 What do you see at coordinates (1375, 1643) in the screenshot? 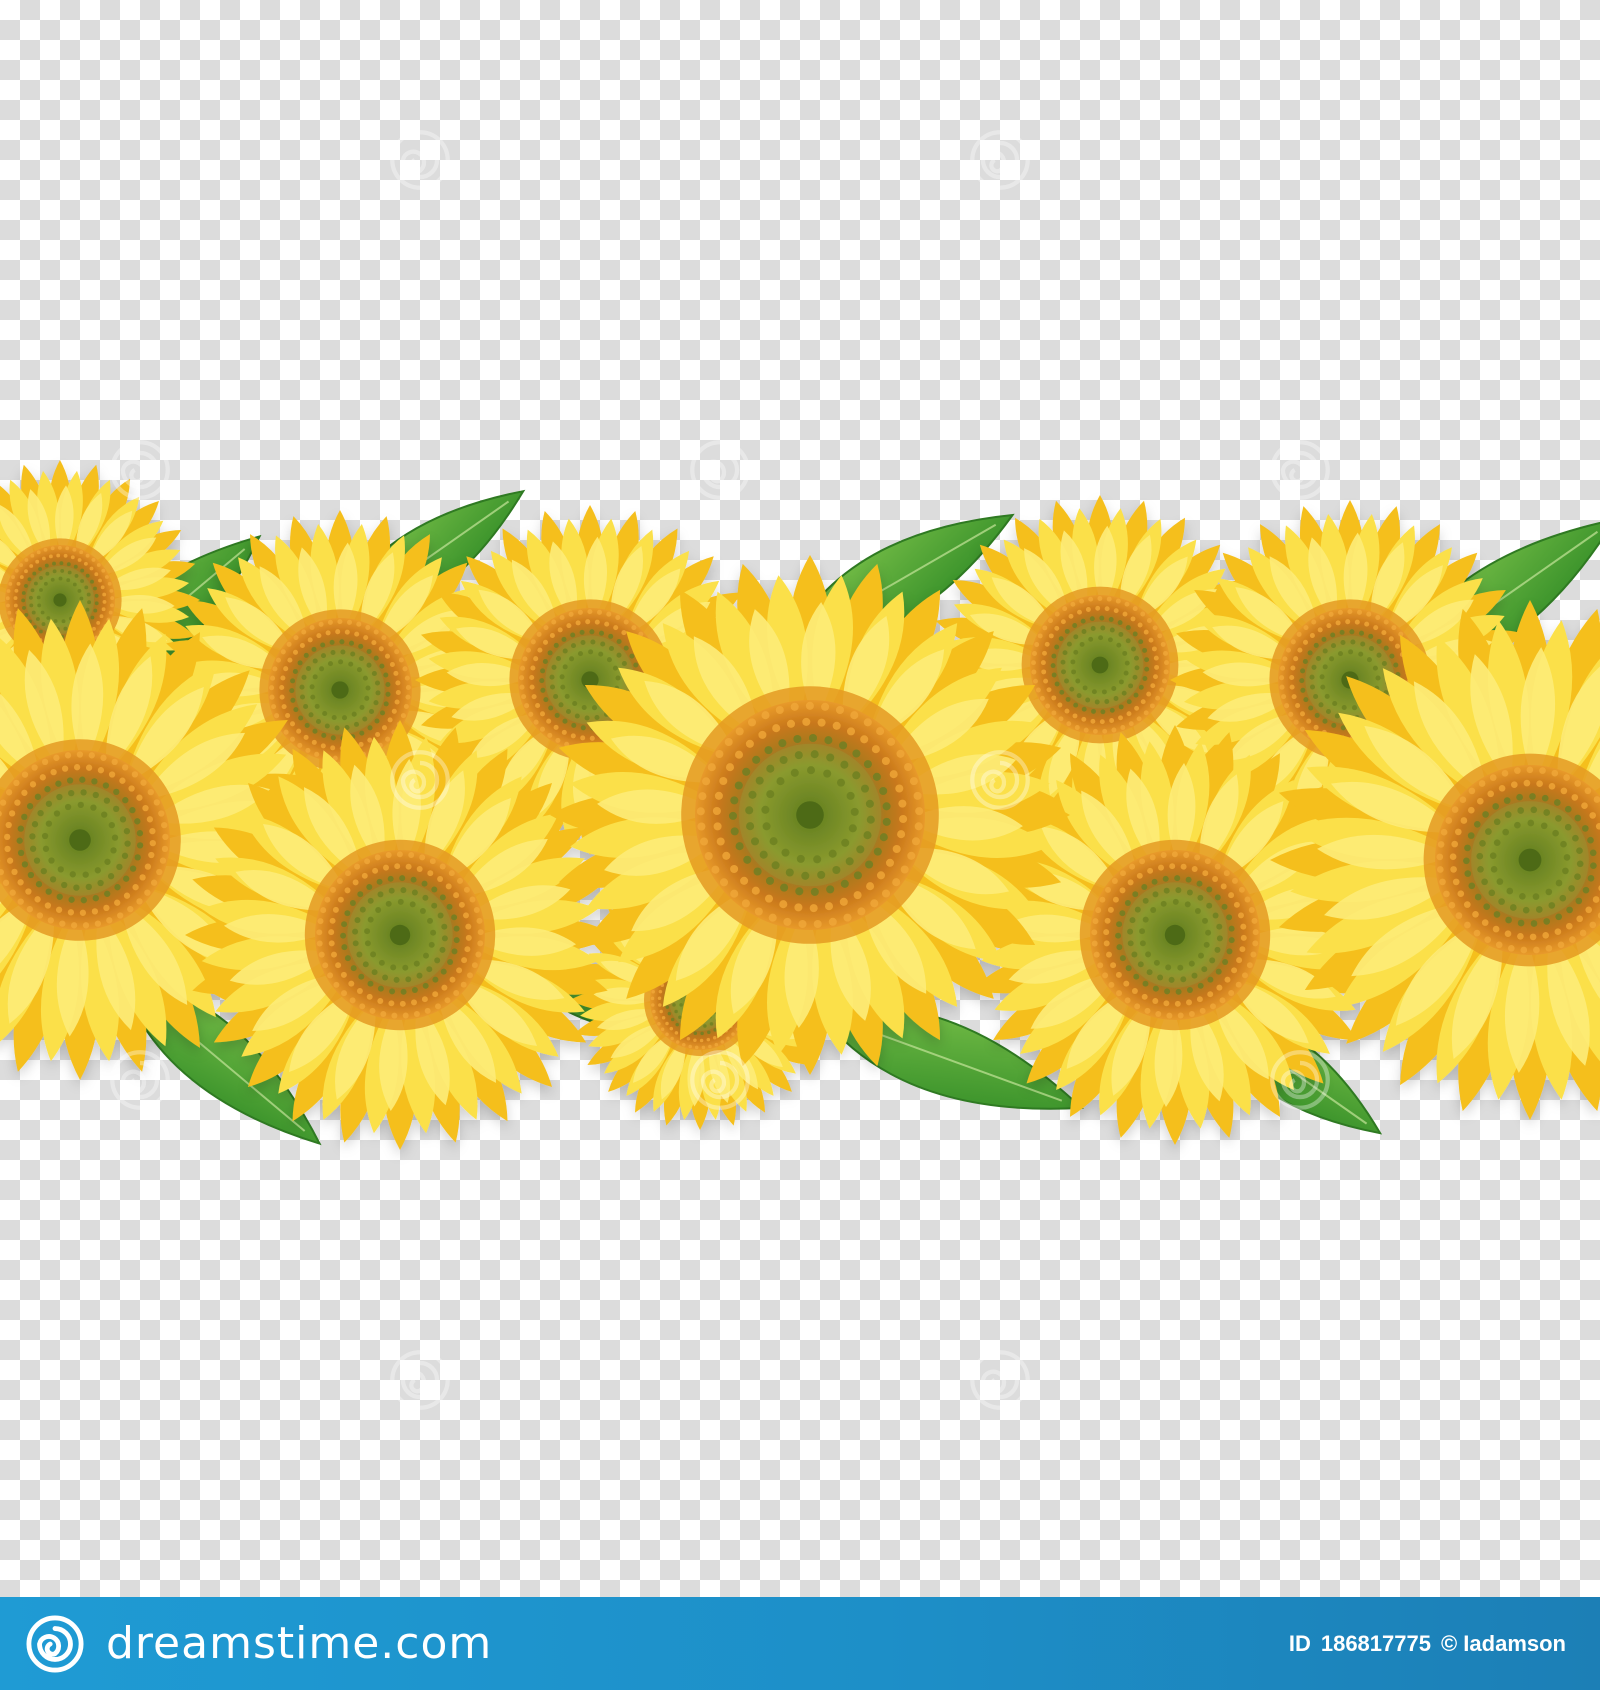
I see `id-value: 186817775` at bounding box center [1375, 1643].